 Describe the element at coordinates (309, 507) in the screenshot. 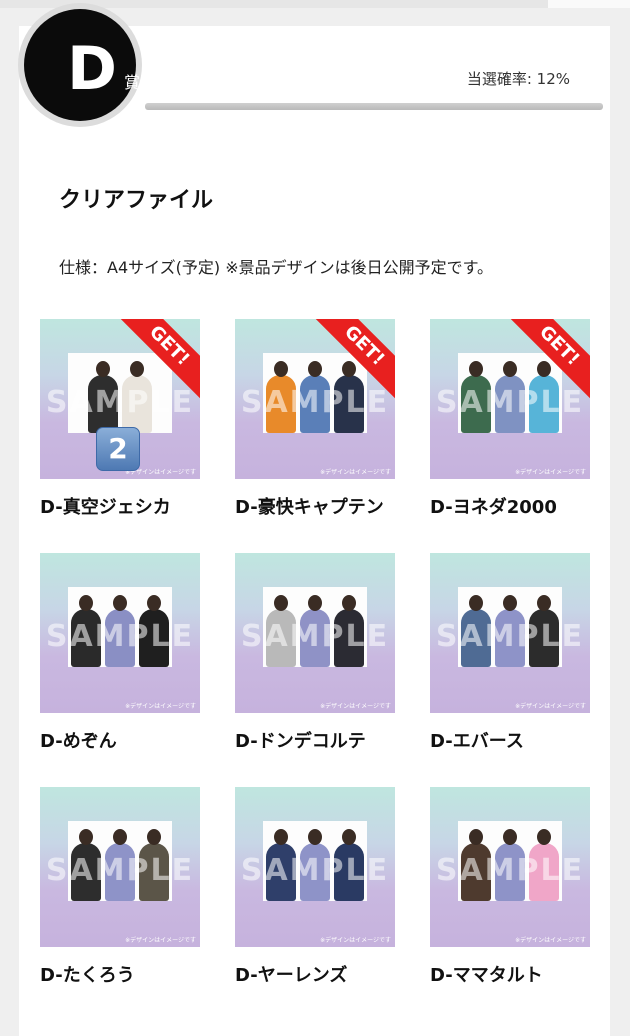

I see `prize-label: D-豪快キャプテン` at that location.